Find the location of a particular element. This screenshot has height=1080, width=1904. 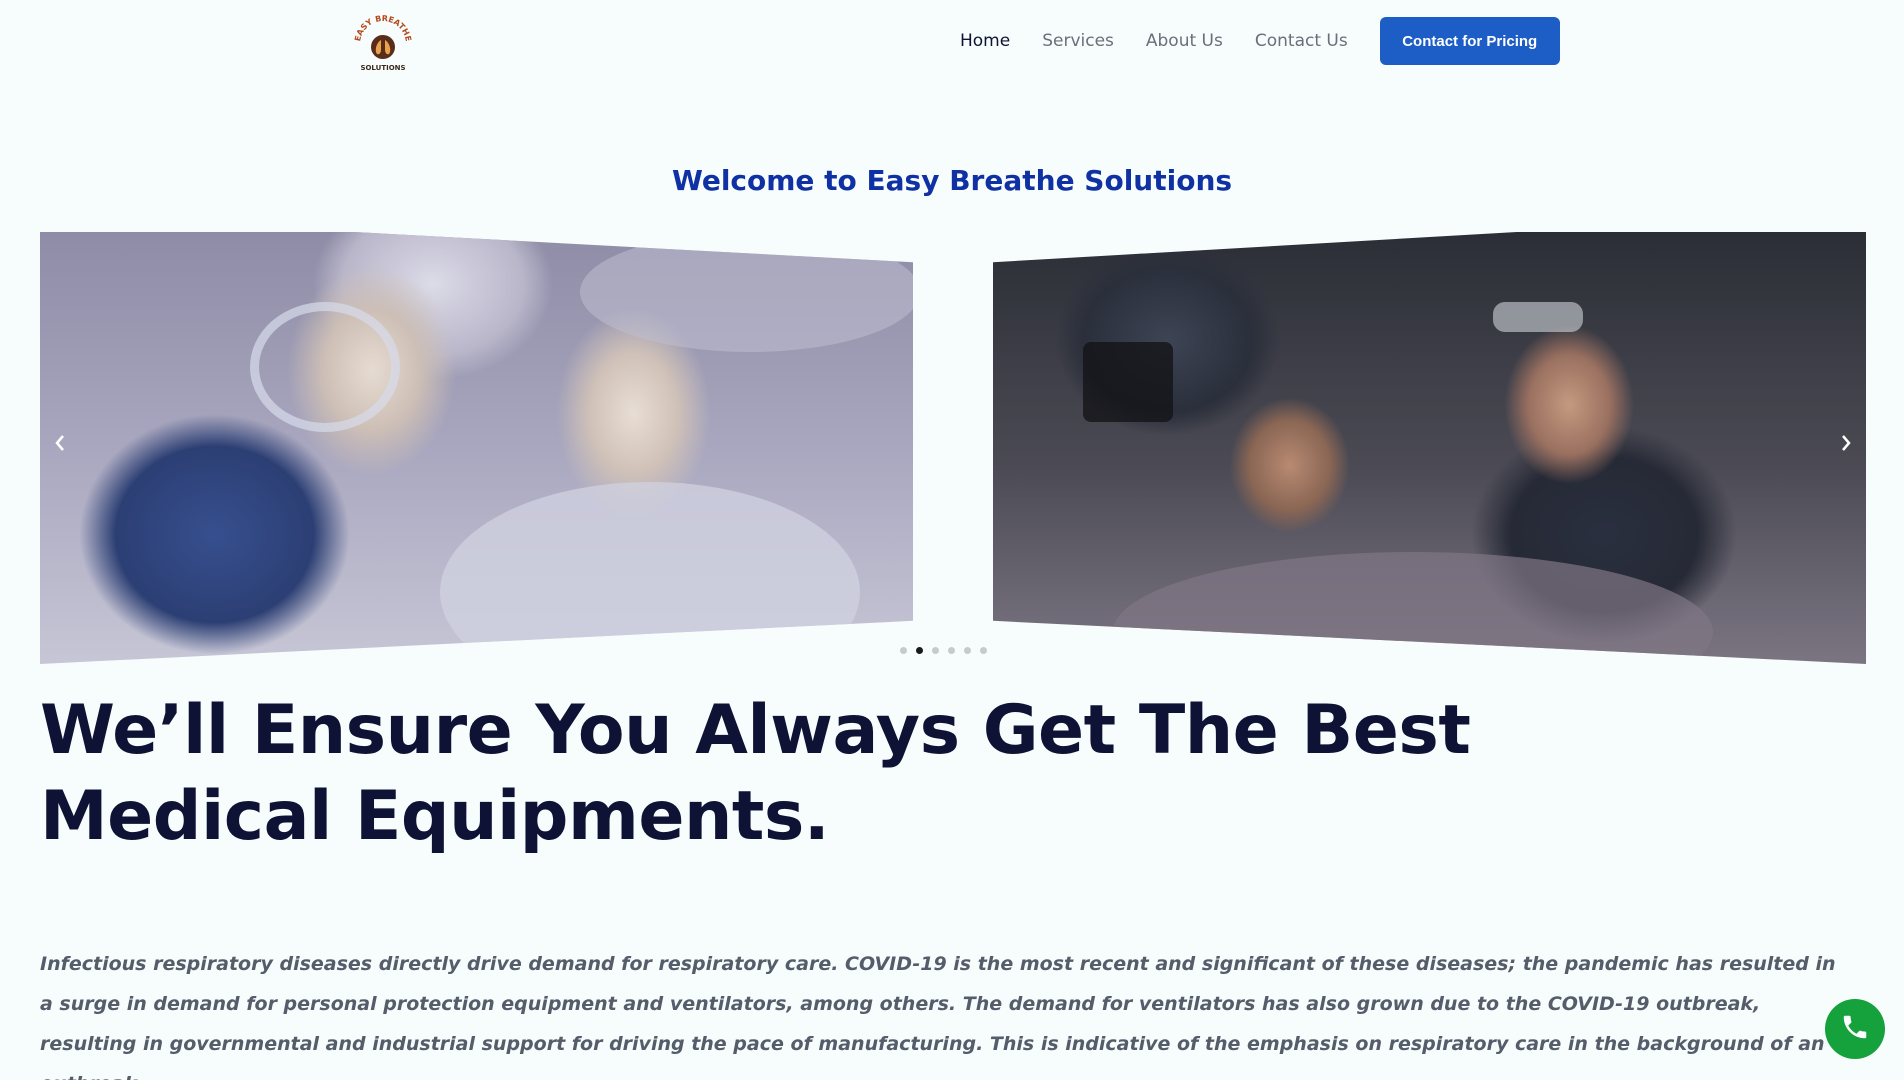

blanket-detail is located at coordinates (650, 573).